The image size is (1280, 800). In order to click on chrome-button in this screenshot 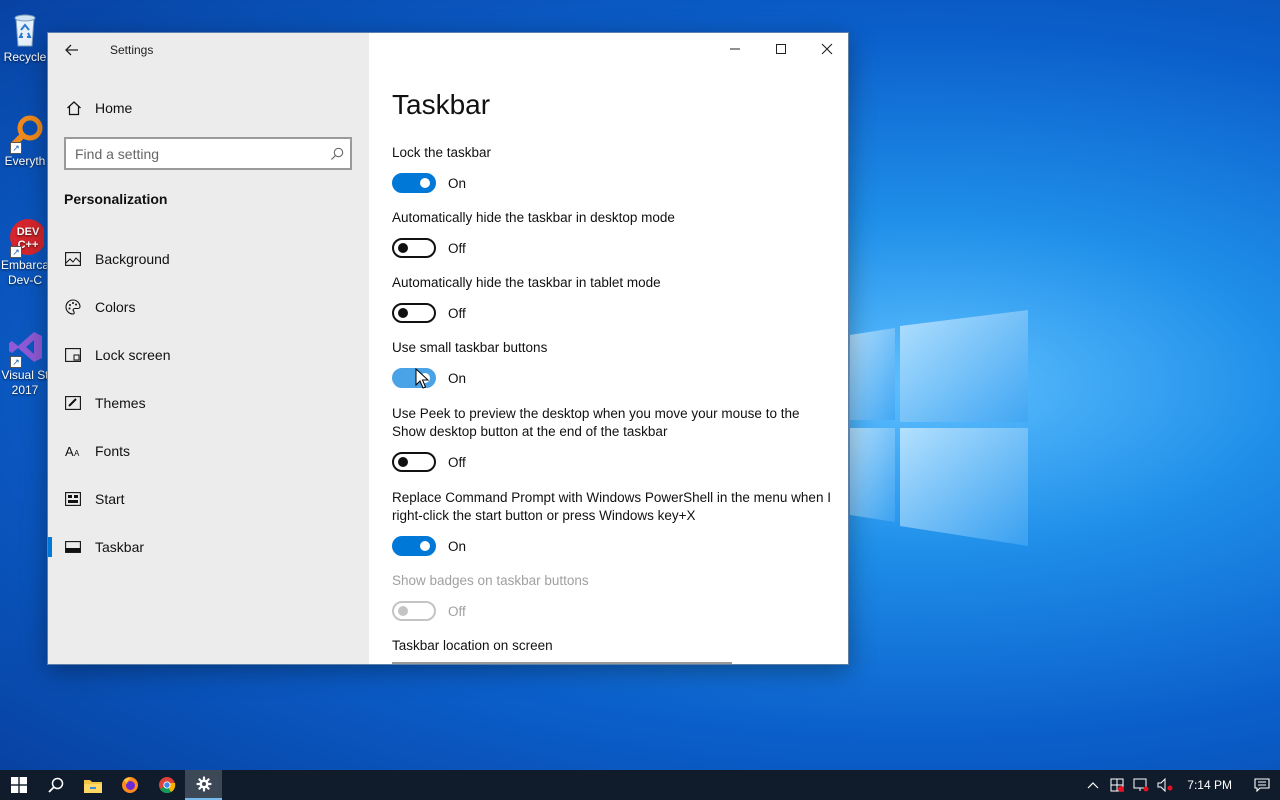, I will do `click(166, 785)`.